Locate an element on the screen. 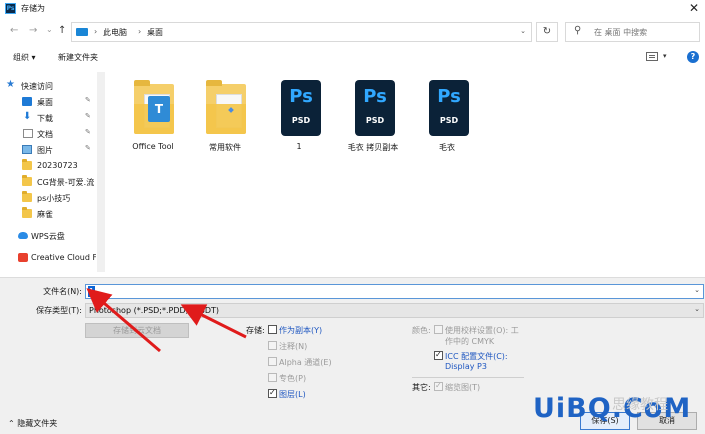  as-copy-label: 作为副本(Y) is located at coordinates (300, 330).